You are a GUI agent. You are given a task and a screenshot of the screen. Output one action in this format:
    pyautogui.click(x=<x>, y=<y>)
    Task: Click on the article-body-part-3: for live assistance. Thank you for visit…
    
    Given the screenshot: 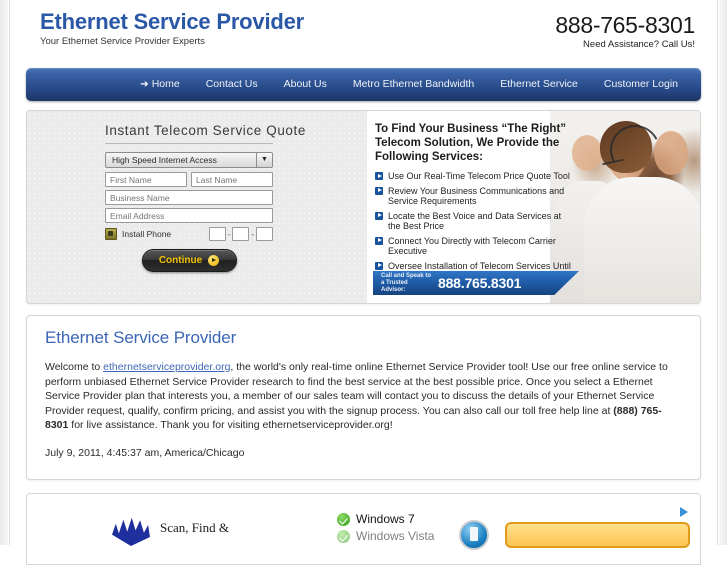 What is the action you would take?
    pyautogui.click(x=230, y=425)
    